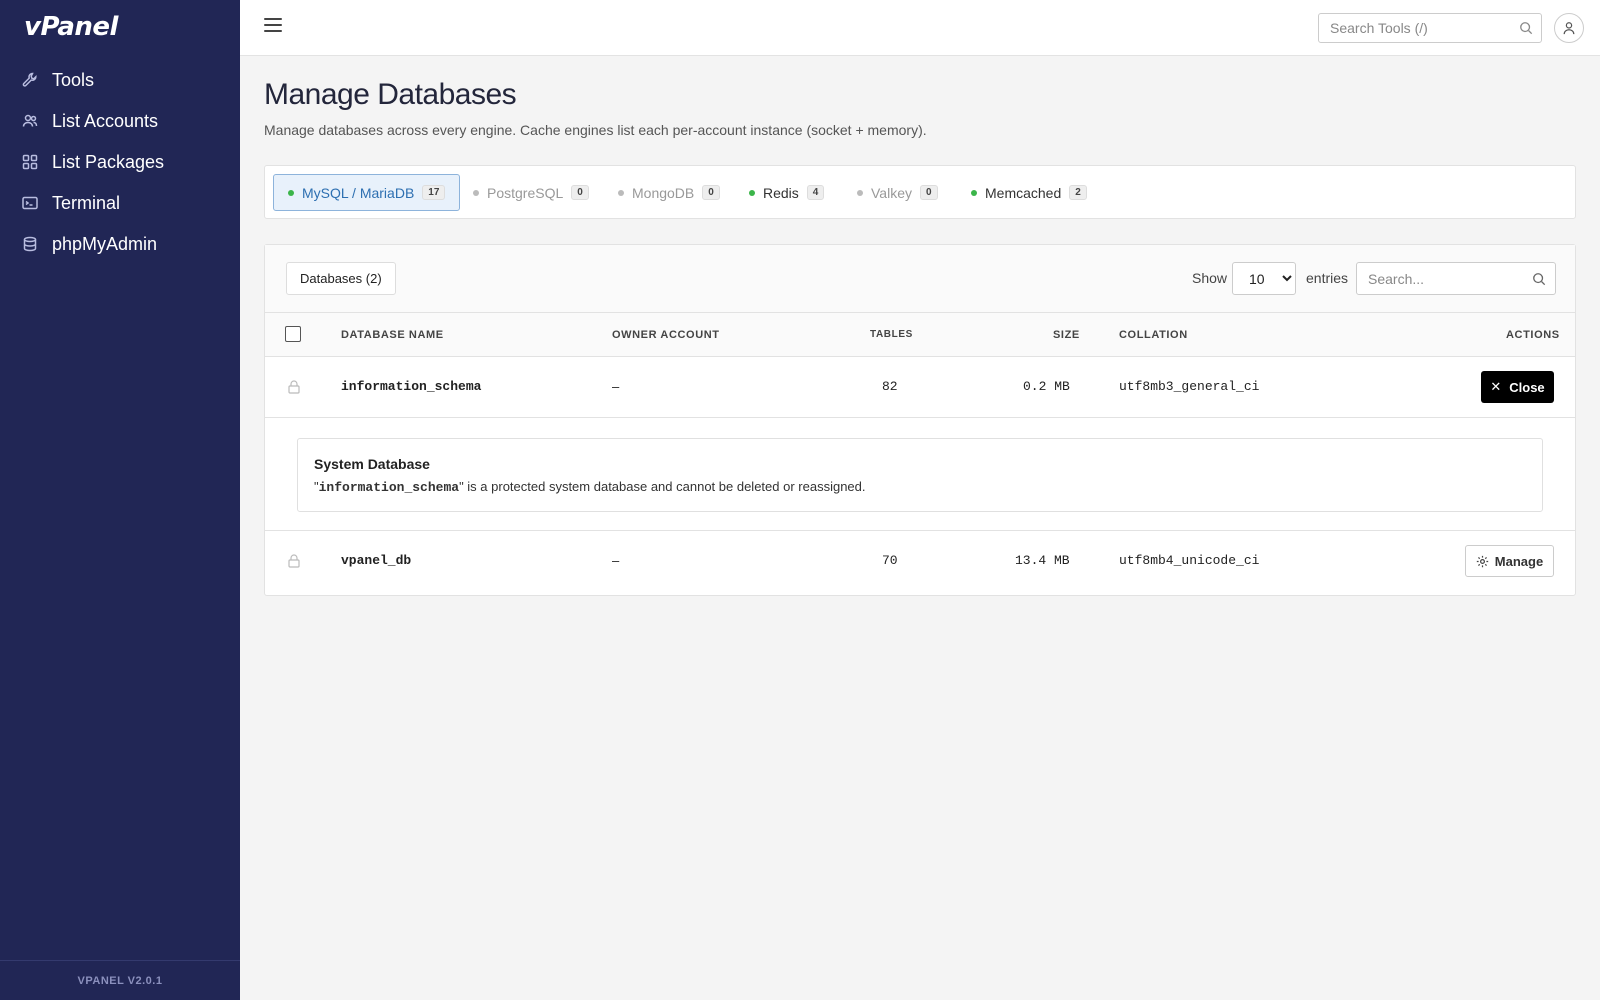  Describe the element at coordinates (1482, 561) in the screenshot. I see `gear-icon` at that location.